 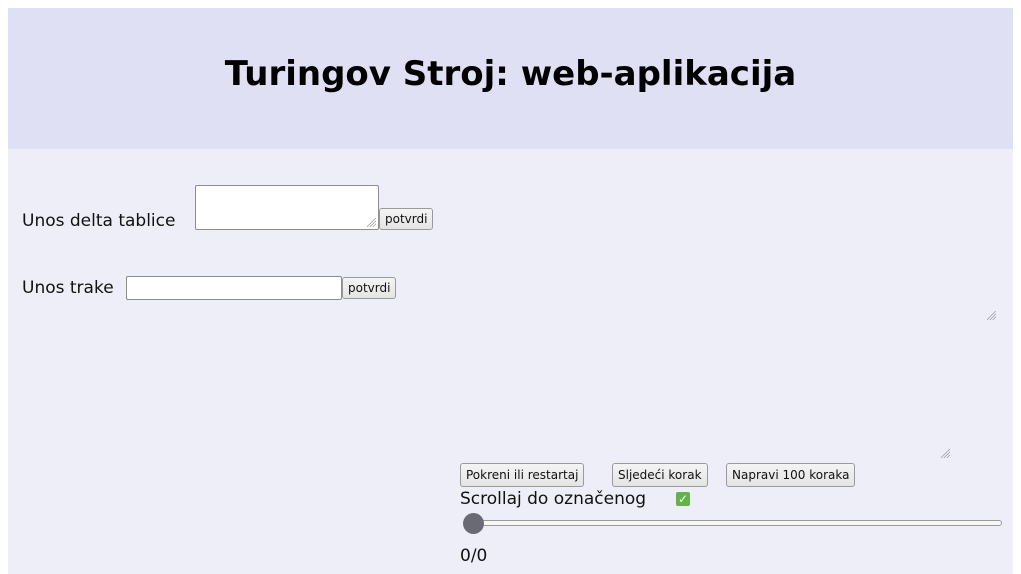 I want to click on page-title: Turingov Stroj: web-aplikacija, so click(x=510, y=74).